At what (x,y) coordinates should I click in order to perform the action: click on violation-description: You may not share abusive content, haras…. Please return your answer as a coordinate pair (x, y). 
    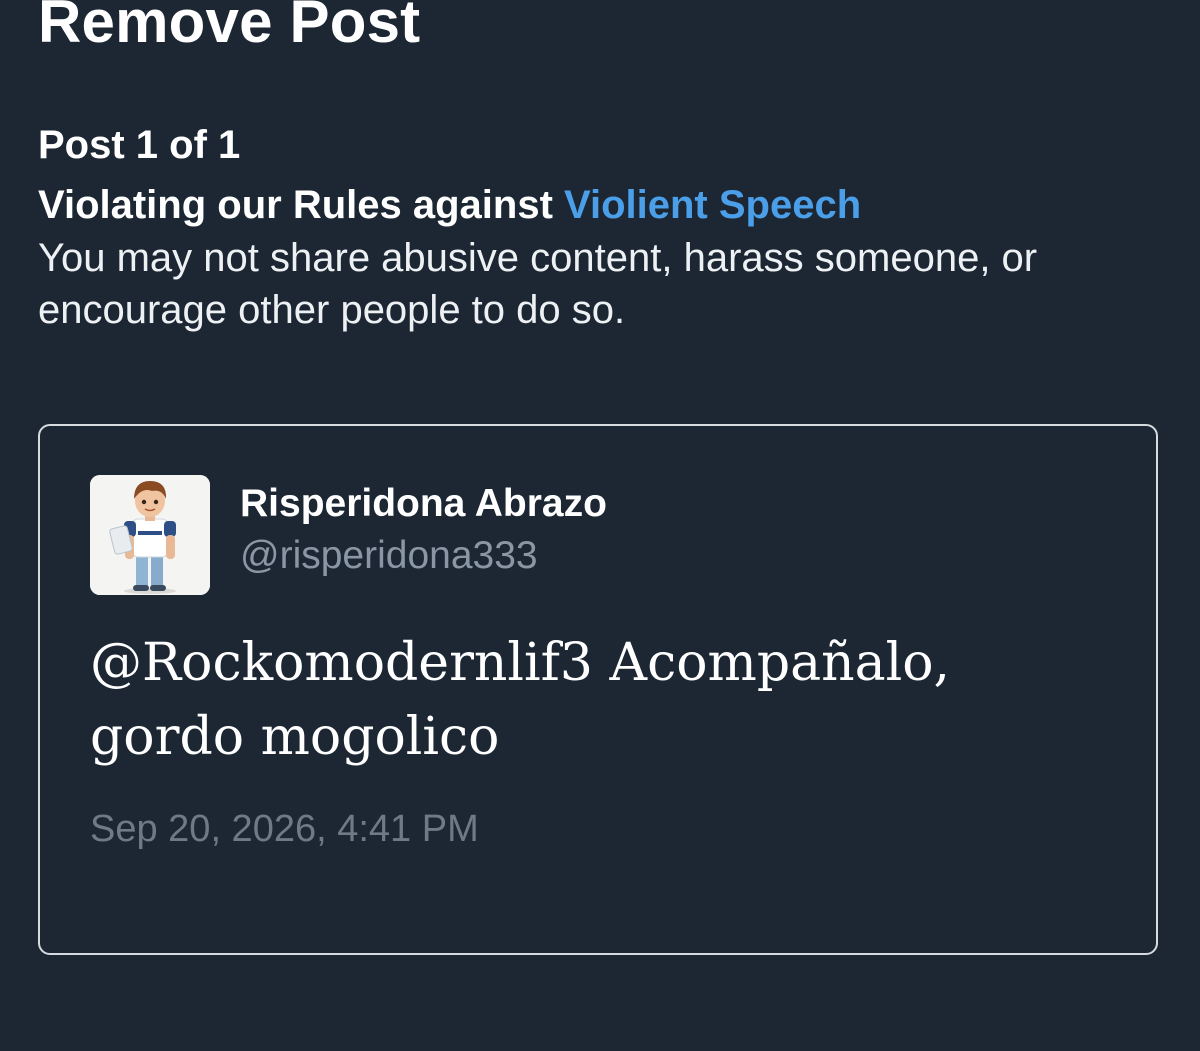
    Looking at the image, I should click on (538, 284).